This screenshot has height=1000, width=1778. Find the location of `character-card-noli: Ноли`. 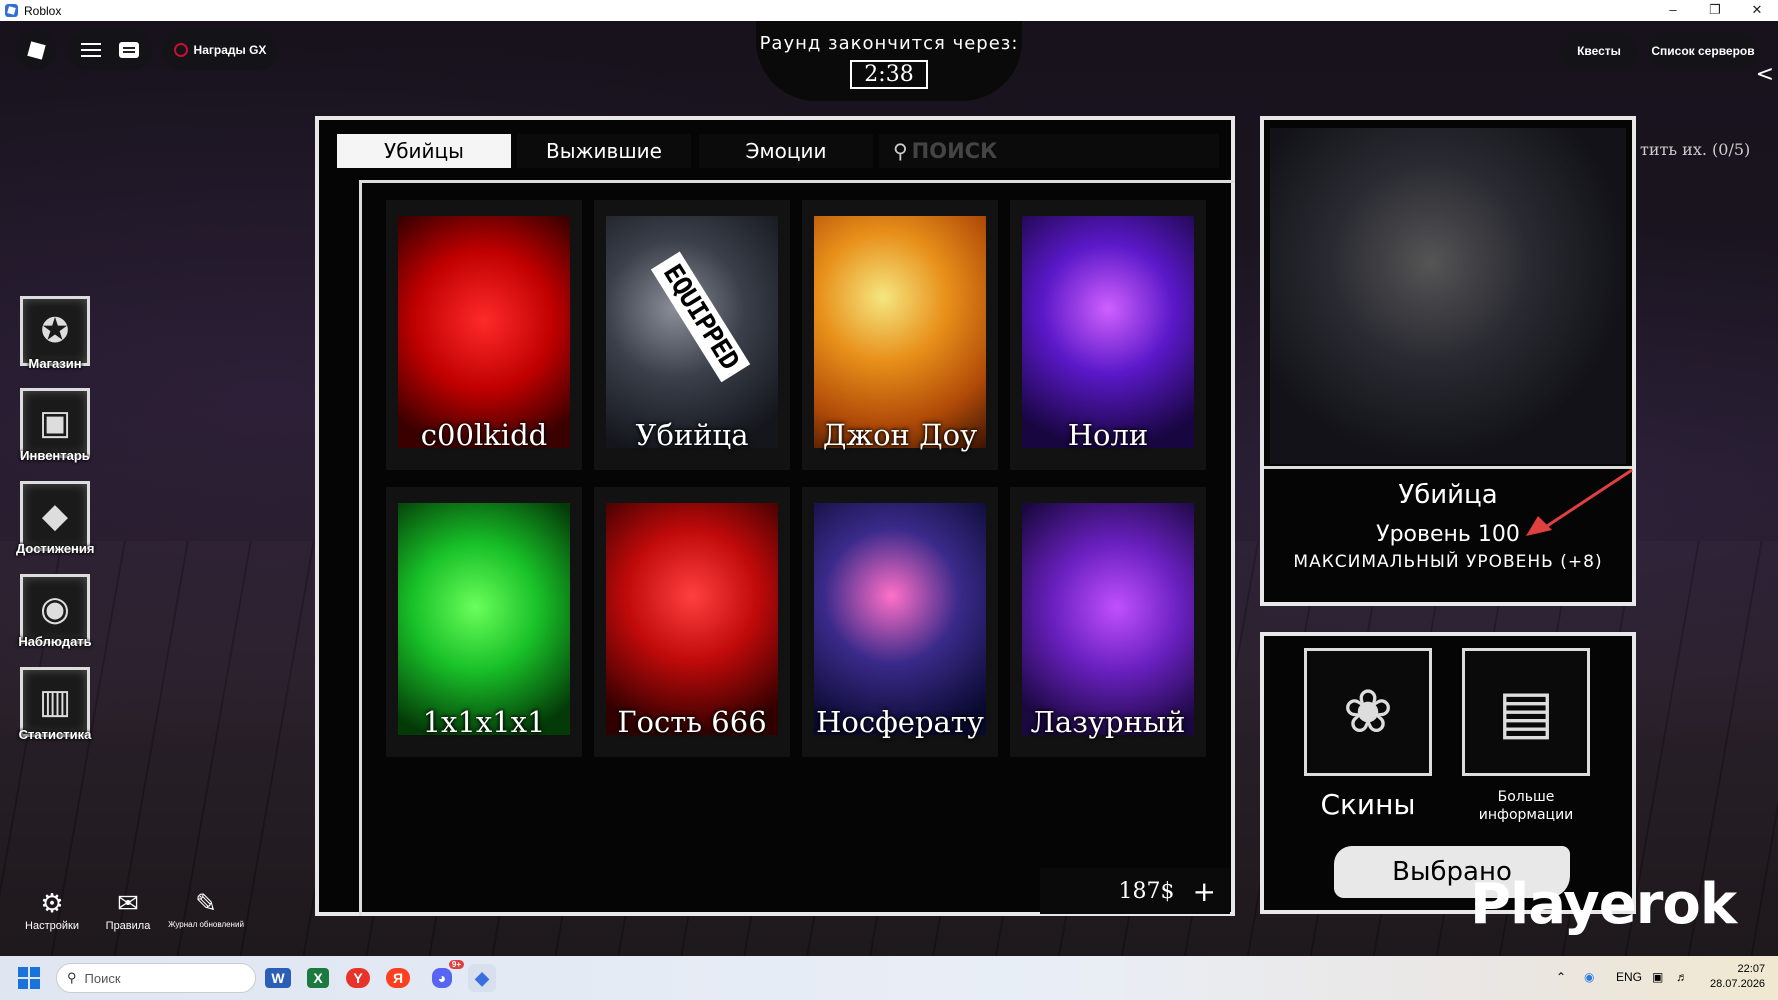

character-card-noli: Ноли is located at coordinates (1108, 335).